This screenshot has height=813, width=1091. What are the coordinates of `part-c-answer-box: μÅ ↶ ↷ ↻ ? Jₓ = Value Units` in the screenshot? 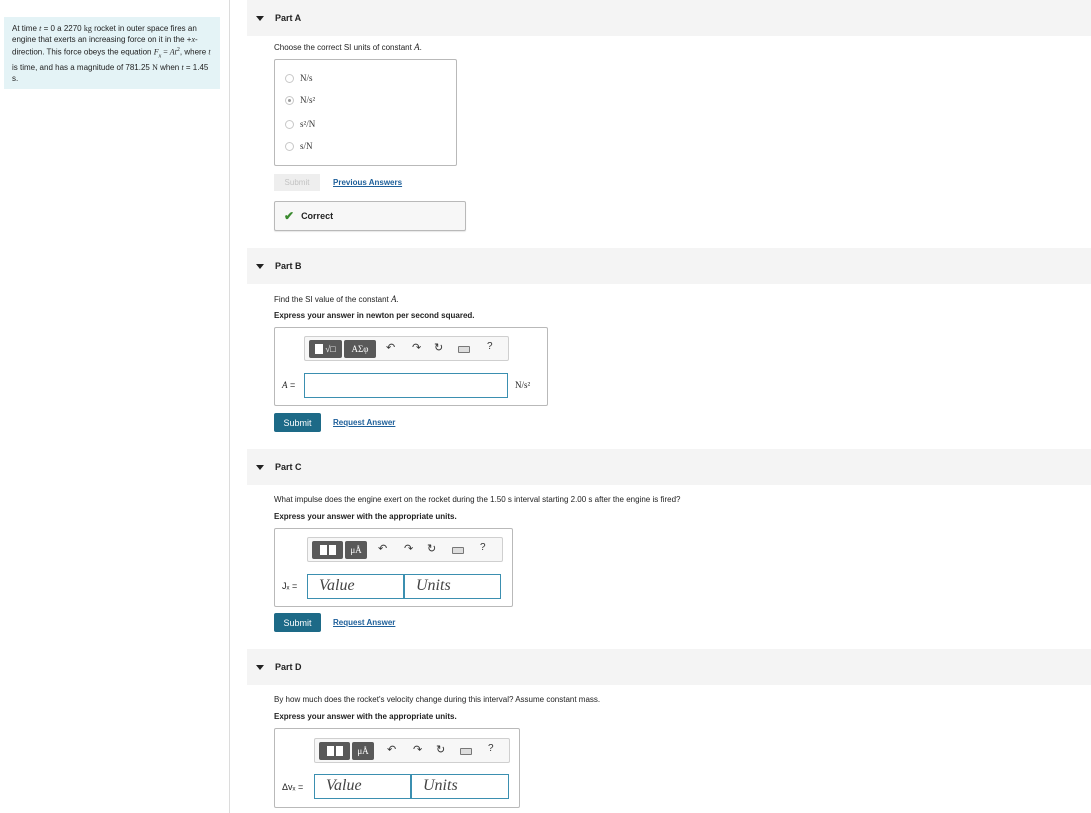 It's located at (393, 567).